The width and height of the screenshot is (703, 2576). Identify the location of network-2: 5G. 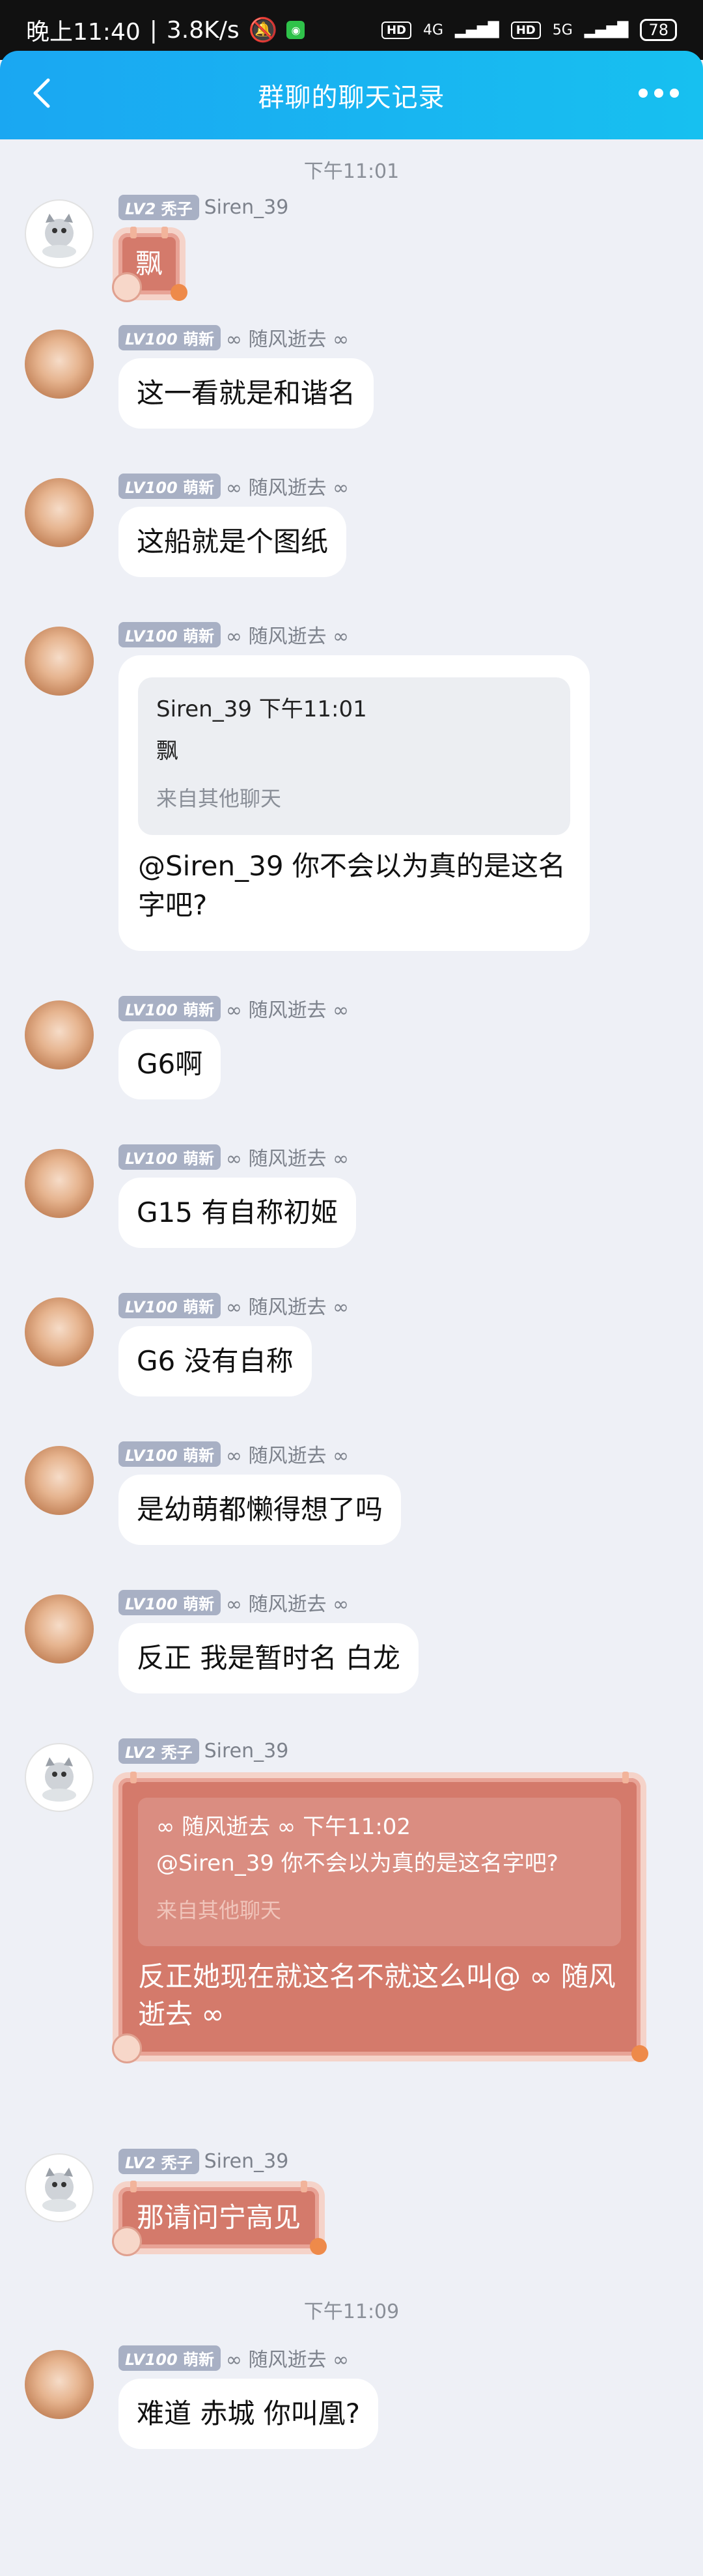
(562, 29).